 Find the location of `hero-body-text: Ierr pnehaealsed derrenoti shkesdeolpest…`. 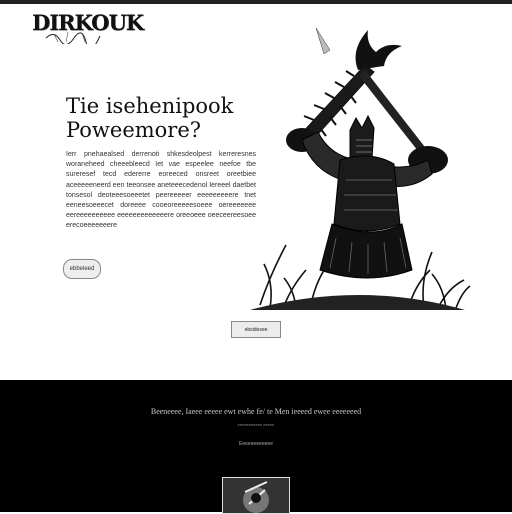

hero-body-text: Ierr pnehaealsed derrenoti shkesdeolpest… is located at coordinates (161, 190).